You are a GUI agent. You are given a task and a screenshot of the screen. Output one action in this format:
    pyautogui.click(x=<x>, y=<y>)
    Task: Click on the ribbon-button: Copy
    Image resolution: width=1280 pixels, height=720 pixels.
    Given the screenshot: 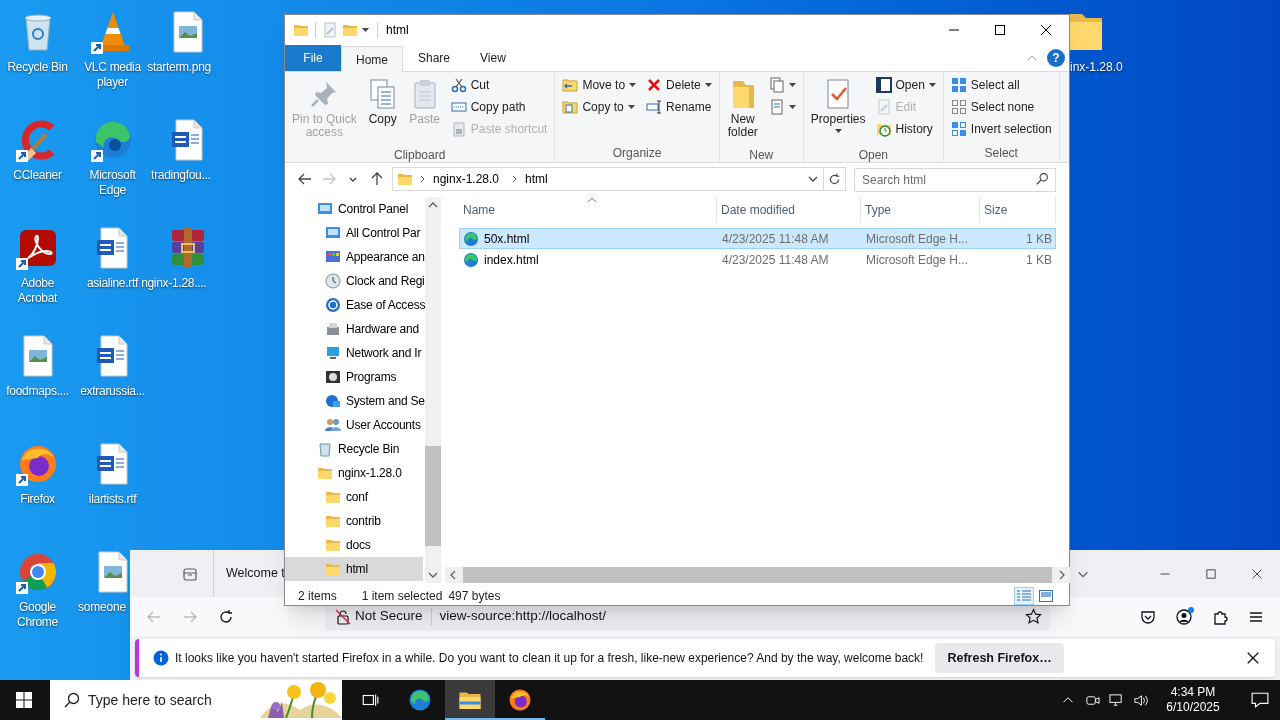 What is the action you would take?
    pyautogui.click(x=382, y=109)
    